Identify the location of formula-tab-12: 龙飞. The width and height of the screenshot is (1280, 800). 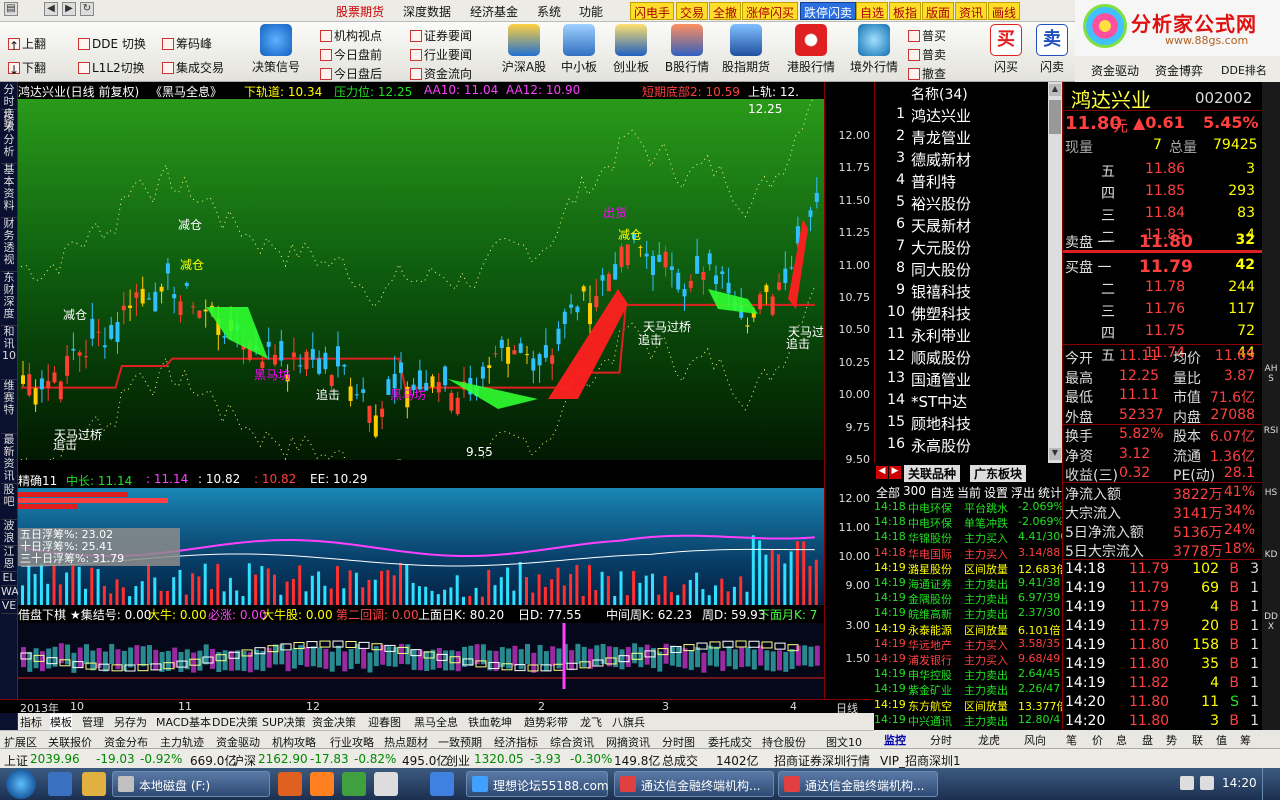
(591, 722).